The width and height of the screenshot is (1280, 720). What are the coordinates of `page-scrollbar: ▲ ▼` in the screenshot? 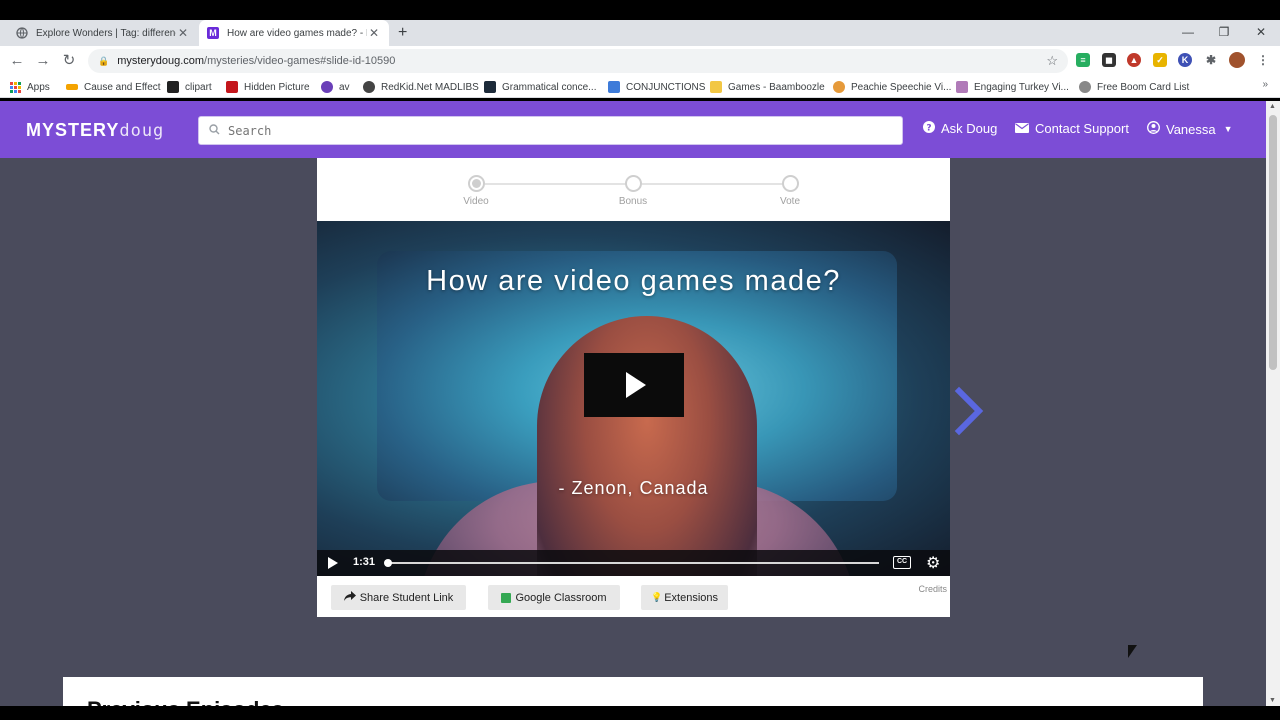 It's located at (1273, 403).